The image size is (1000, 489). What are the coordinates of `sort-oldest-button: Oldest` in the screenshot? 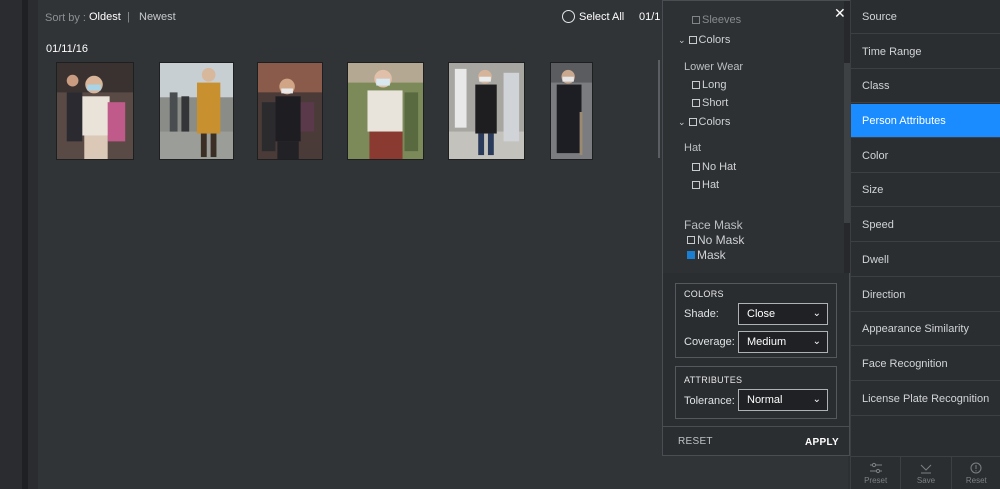 It's located at (105, 17).